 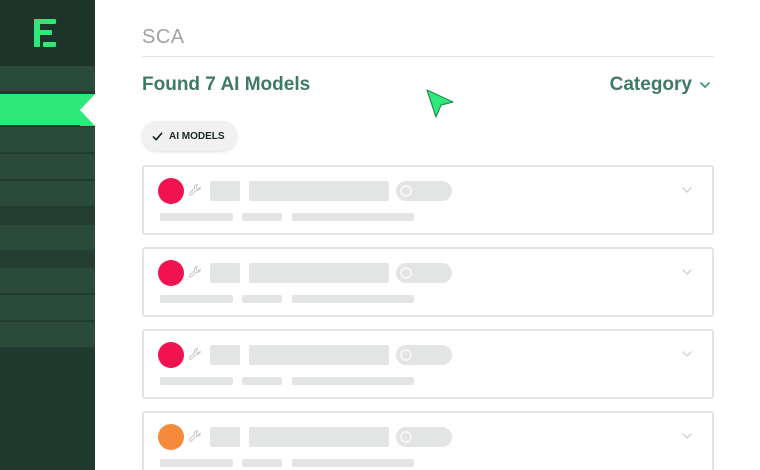 I want to click on filter-chip-ai-models: AI MODELS, so click(x=189, y=136).